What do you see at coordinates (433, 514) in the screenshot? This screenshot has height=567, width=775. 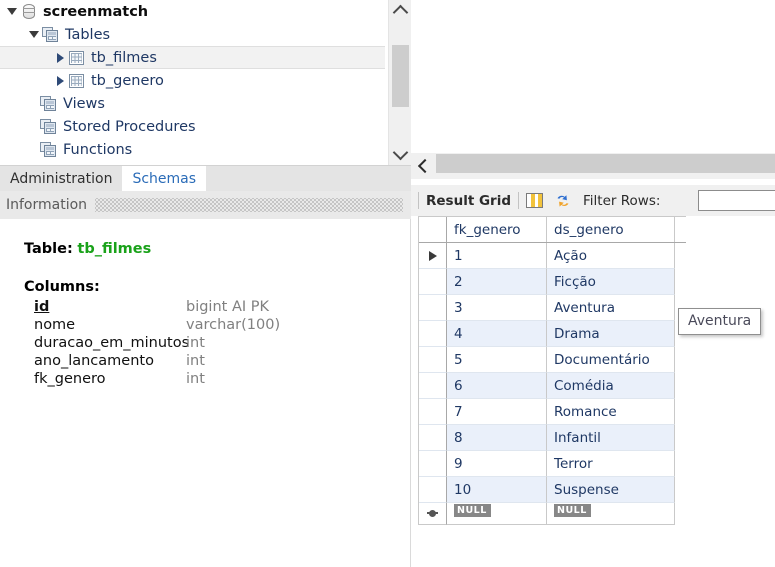 I see `new-row-star-icon` at bounding box center [433, 514].